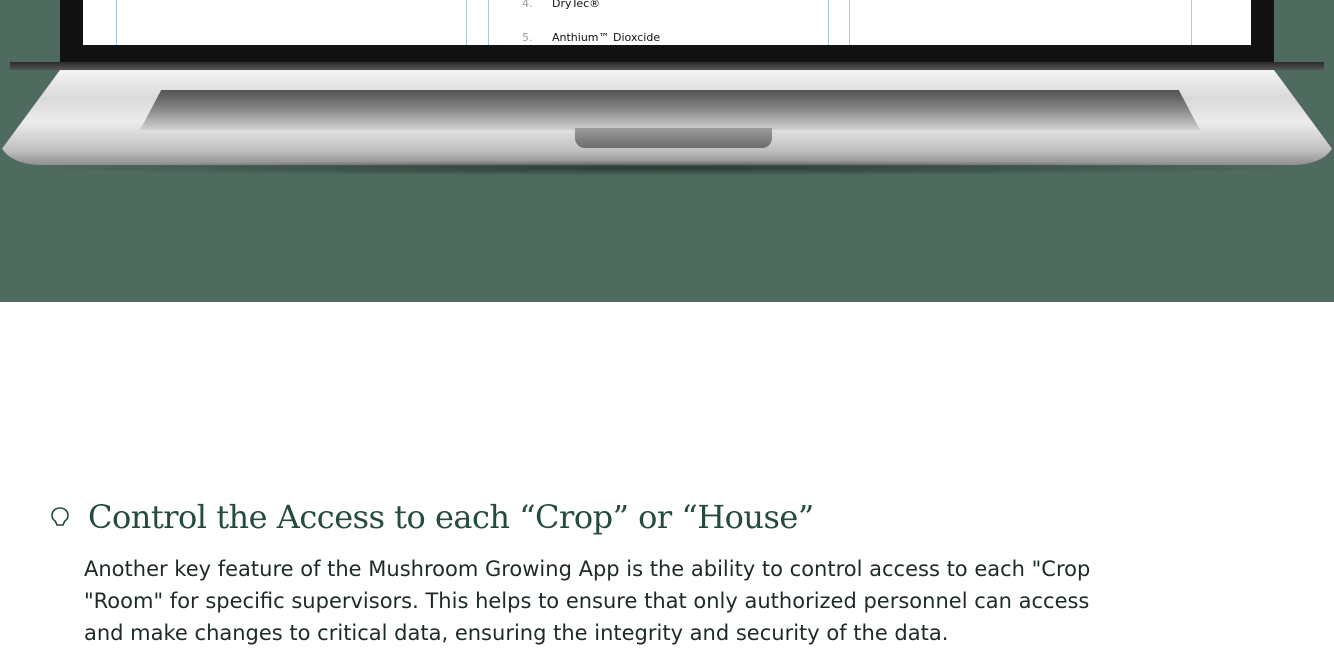 Image resolution: width=1334 pixels, height=649 pixels. Describe the element at coordinates (670, 110) in the screenshot. I see `laptop-keyboard` at that location.